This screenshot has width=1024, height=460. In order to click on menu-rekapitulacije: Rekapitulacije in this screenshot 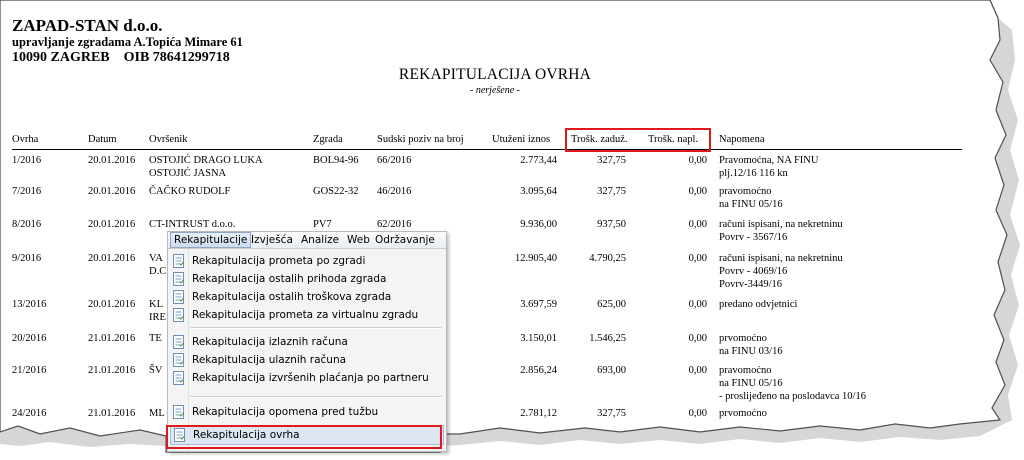, I will do `click(211, 240)`.